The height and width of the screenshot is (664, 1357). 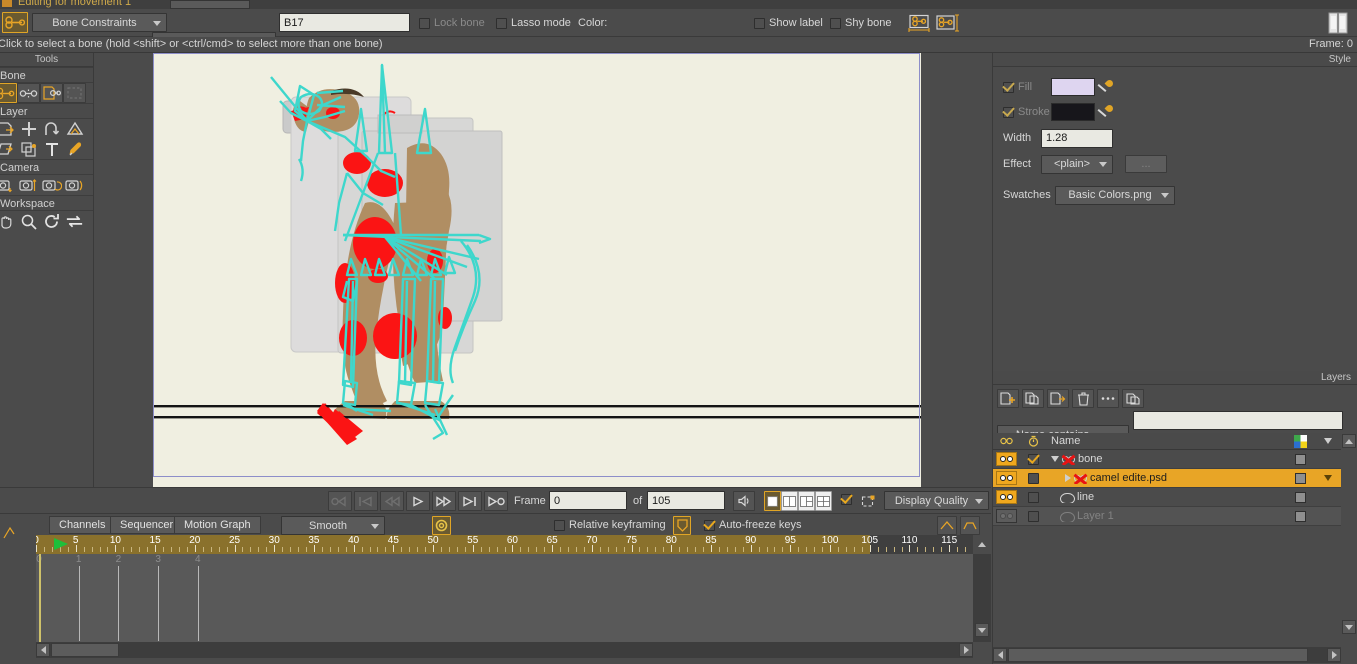 What do you see at coordinates (753, 525) in the screenshot?
I see `auto-freeze-keys-checkbox: Auto-freeze keys` at bounding box center [753, 525].